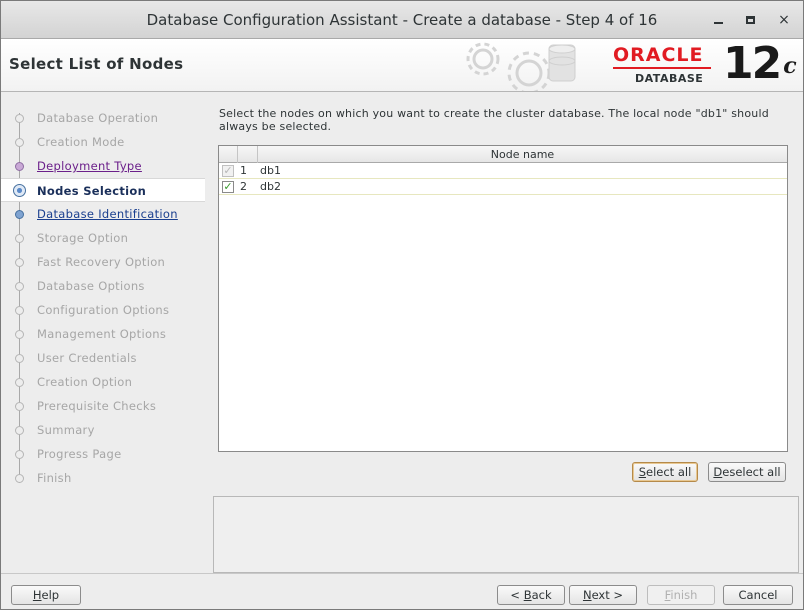  What do you see at coordinates (521, 66) in the screenshot?
I see `gears-graphic-icon` at bounding box center [521, 66].